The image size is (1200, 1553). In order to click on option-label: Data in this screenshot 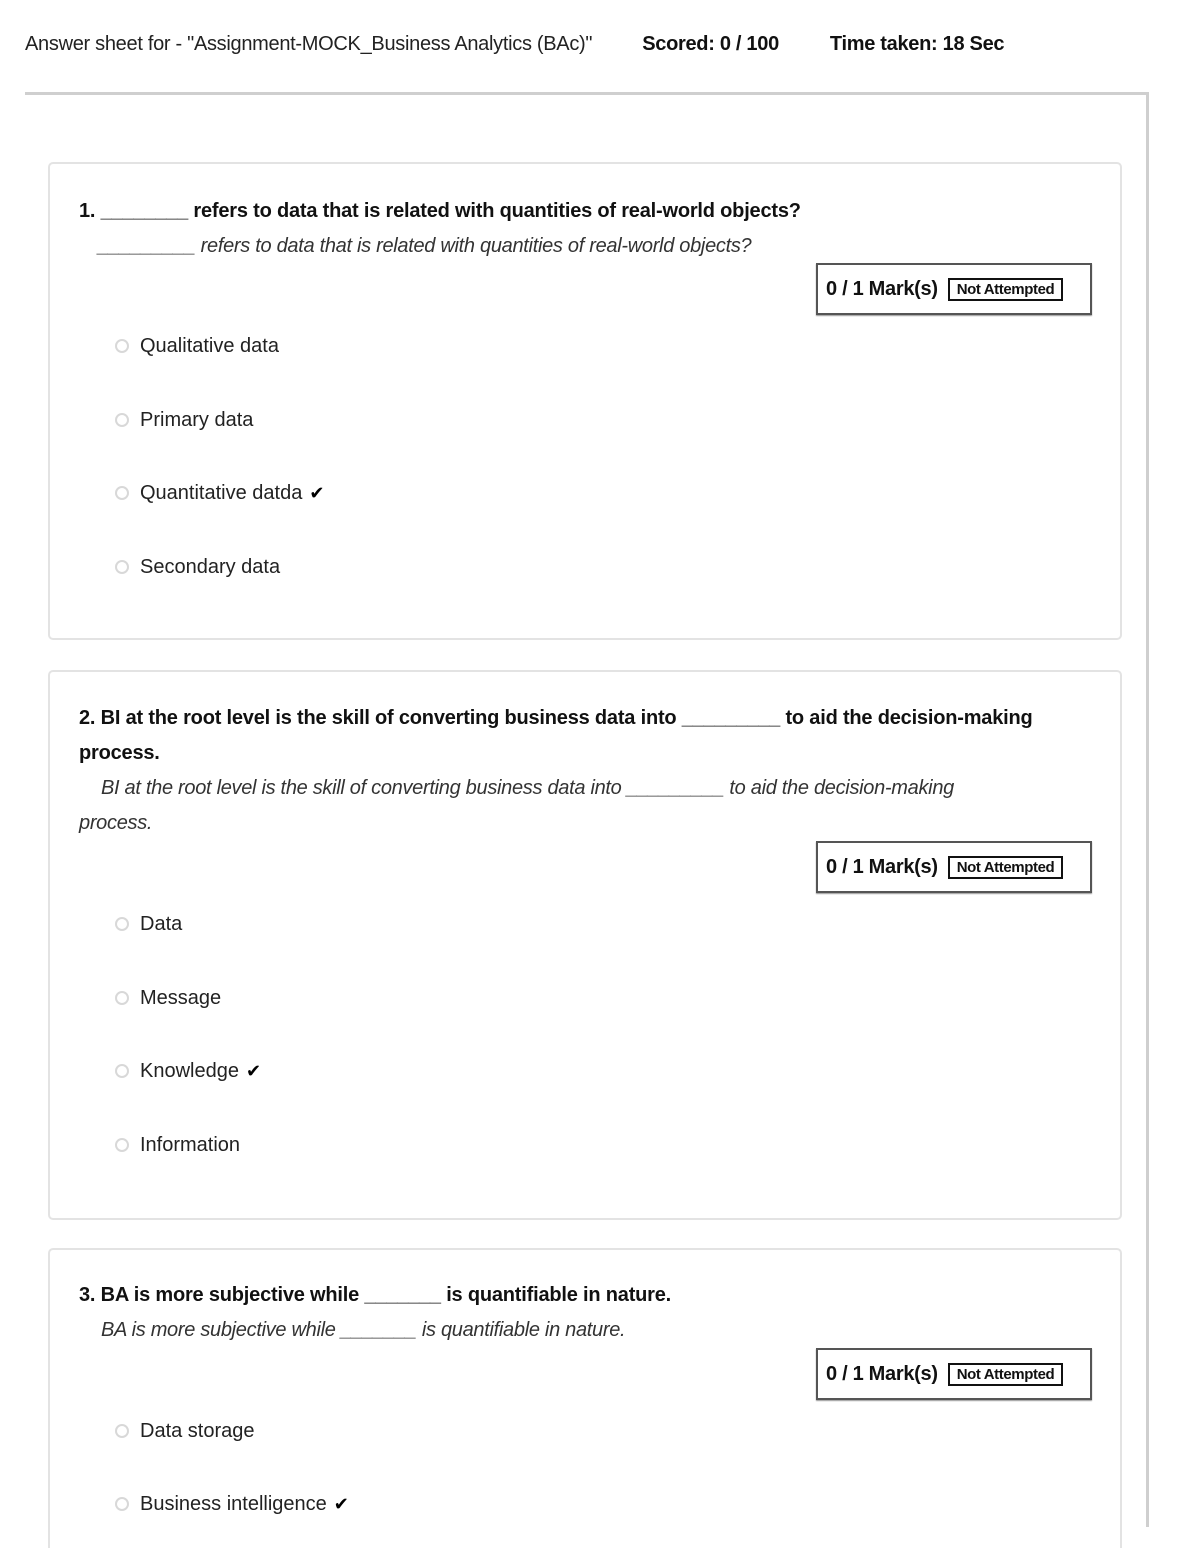, I will do `click(161, 923)`.